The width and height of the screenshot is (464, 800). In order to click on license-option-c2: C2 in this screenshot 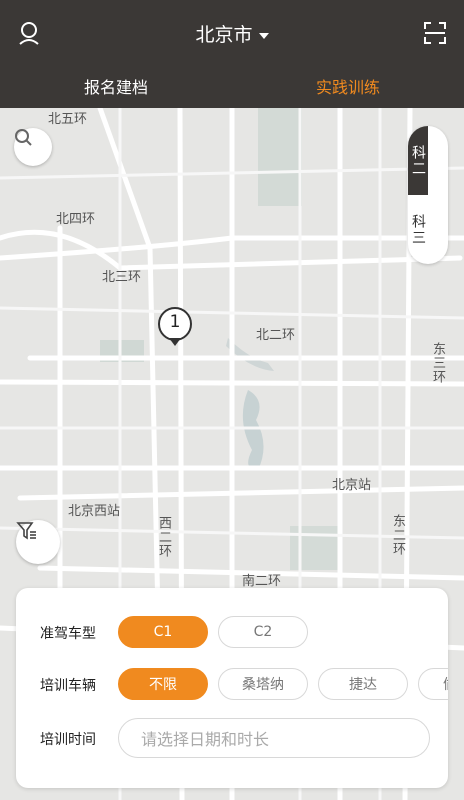, I will do `click(263, 632)`.